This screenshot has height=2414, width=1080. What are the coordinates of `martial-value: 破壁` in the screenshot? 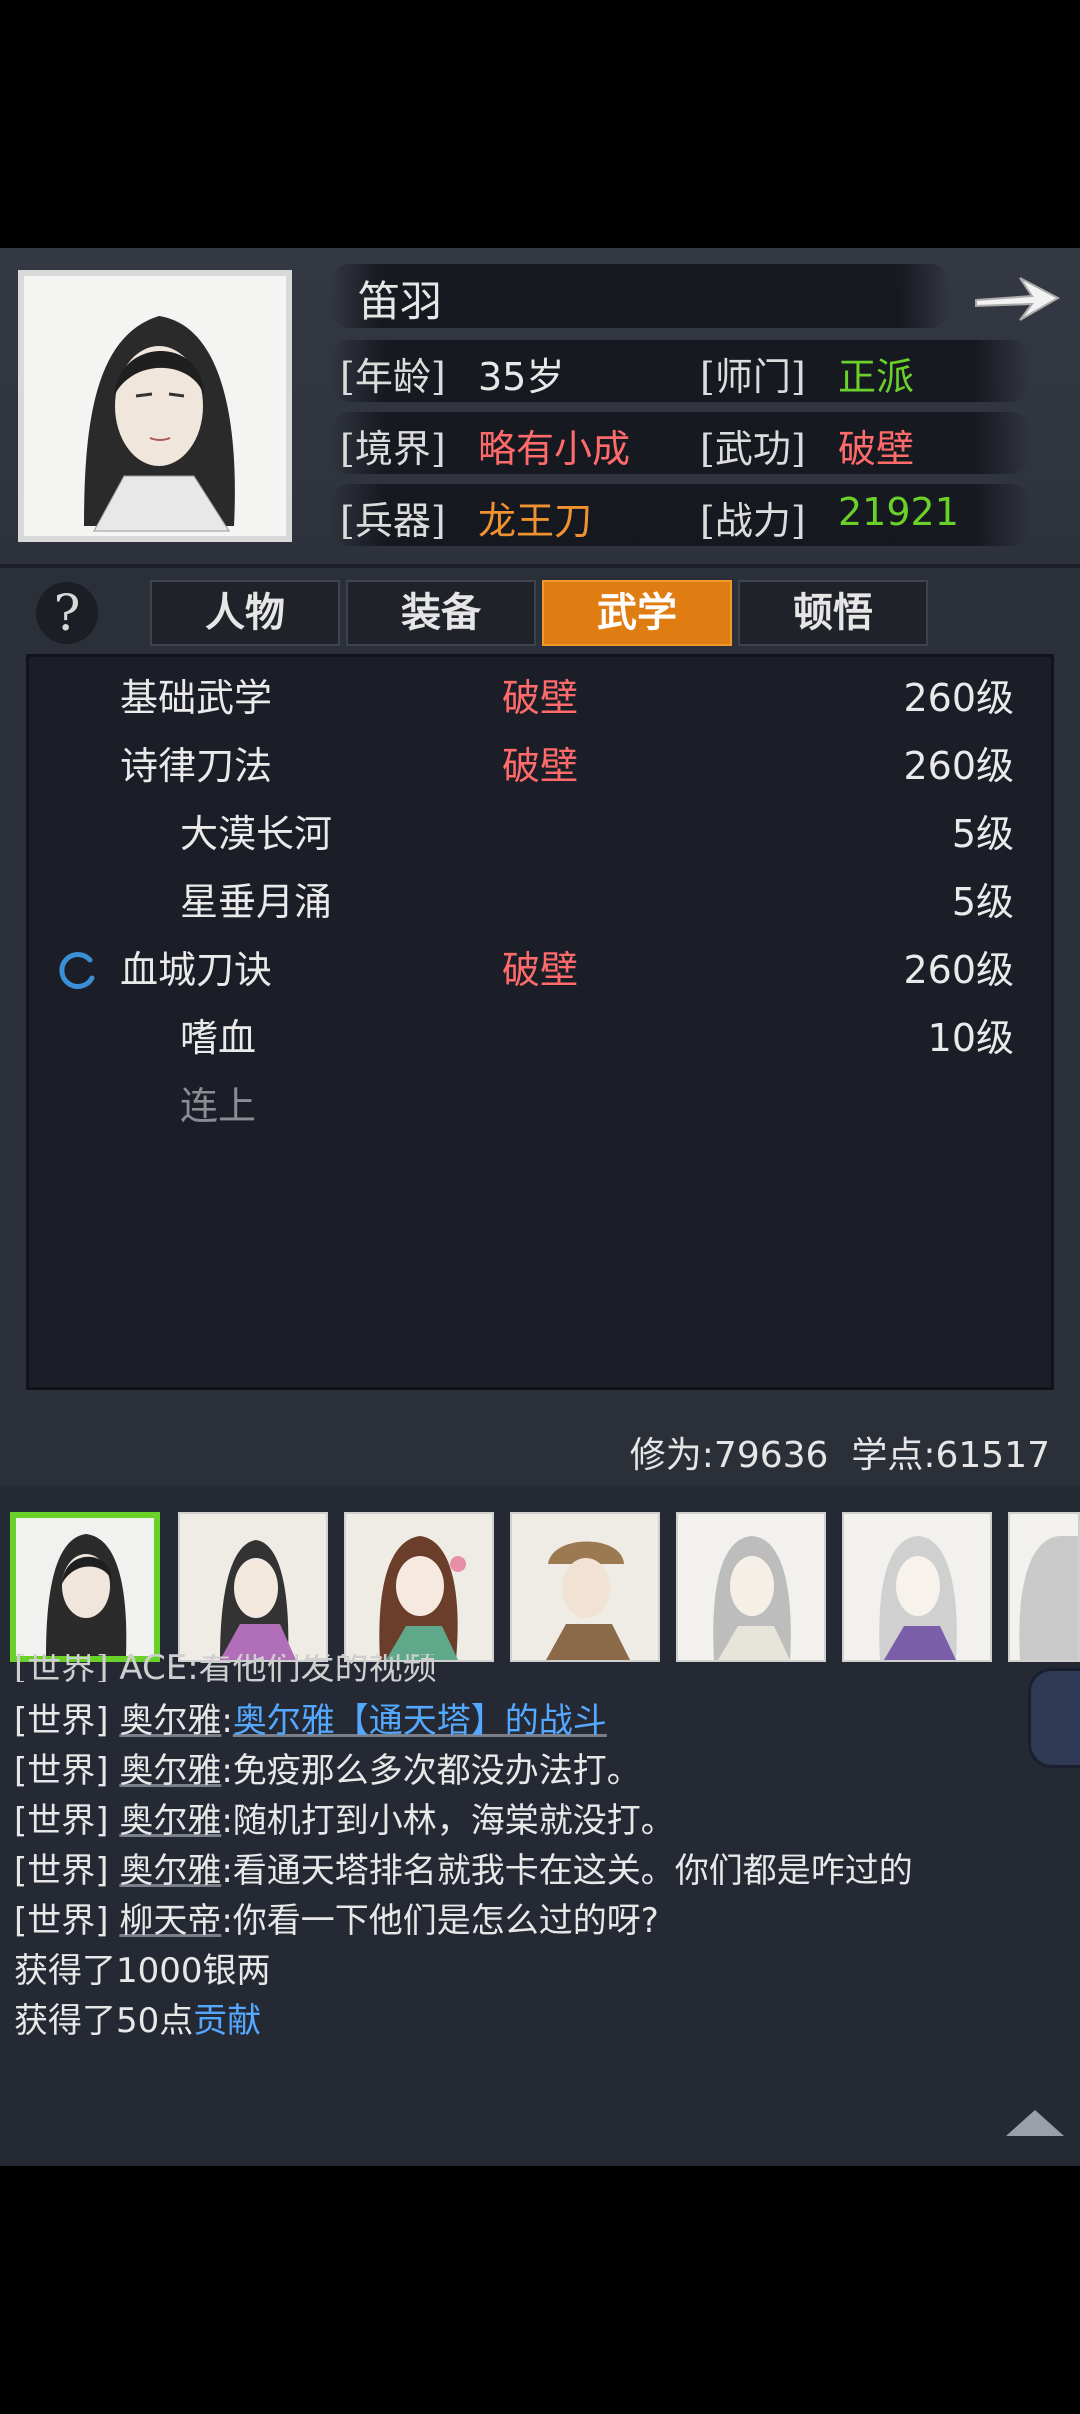 It's located at (876, 449).